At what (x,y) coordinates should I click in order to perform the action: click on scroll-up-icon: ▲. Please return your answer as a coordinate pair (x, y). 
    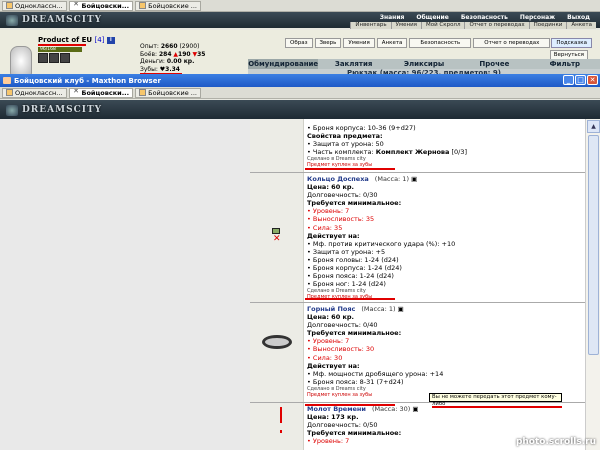
    Looking at the image, I should click on (593, 126).